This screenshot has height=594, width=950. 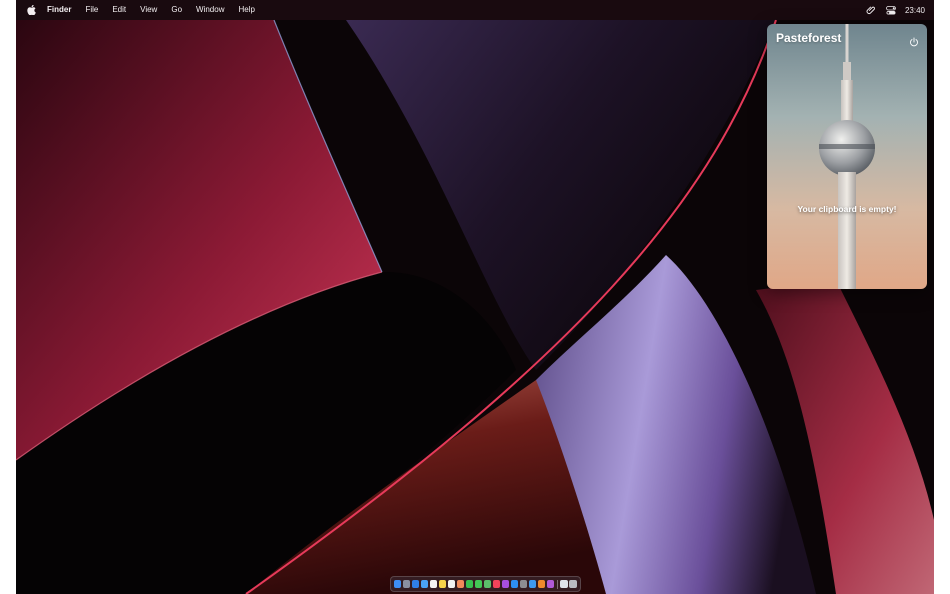 I want to click on menu-clock: 23:40, so click(x=913, y=10).